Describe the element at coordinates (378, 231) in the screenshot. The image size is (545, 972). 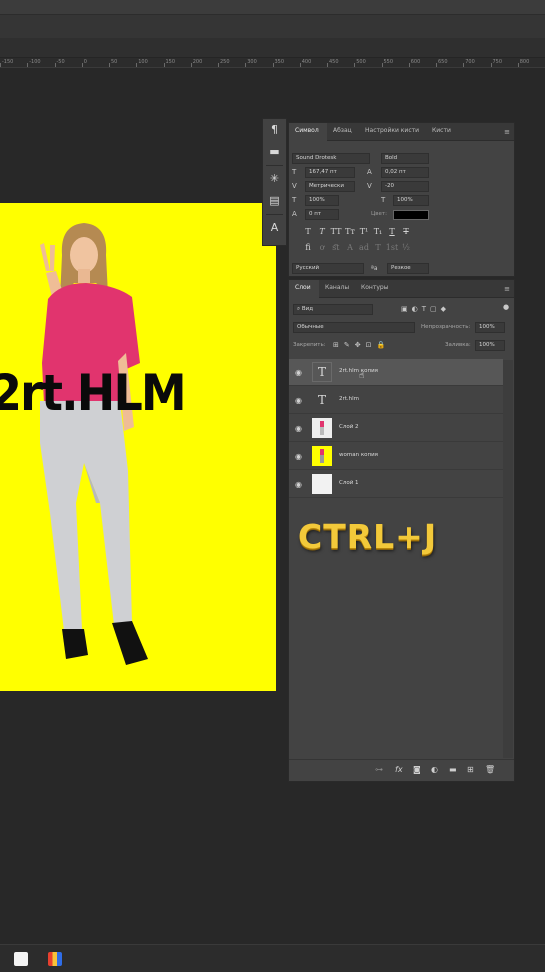
I see `subscript-button: T₁` at that location.